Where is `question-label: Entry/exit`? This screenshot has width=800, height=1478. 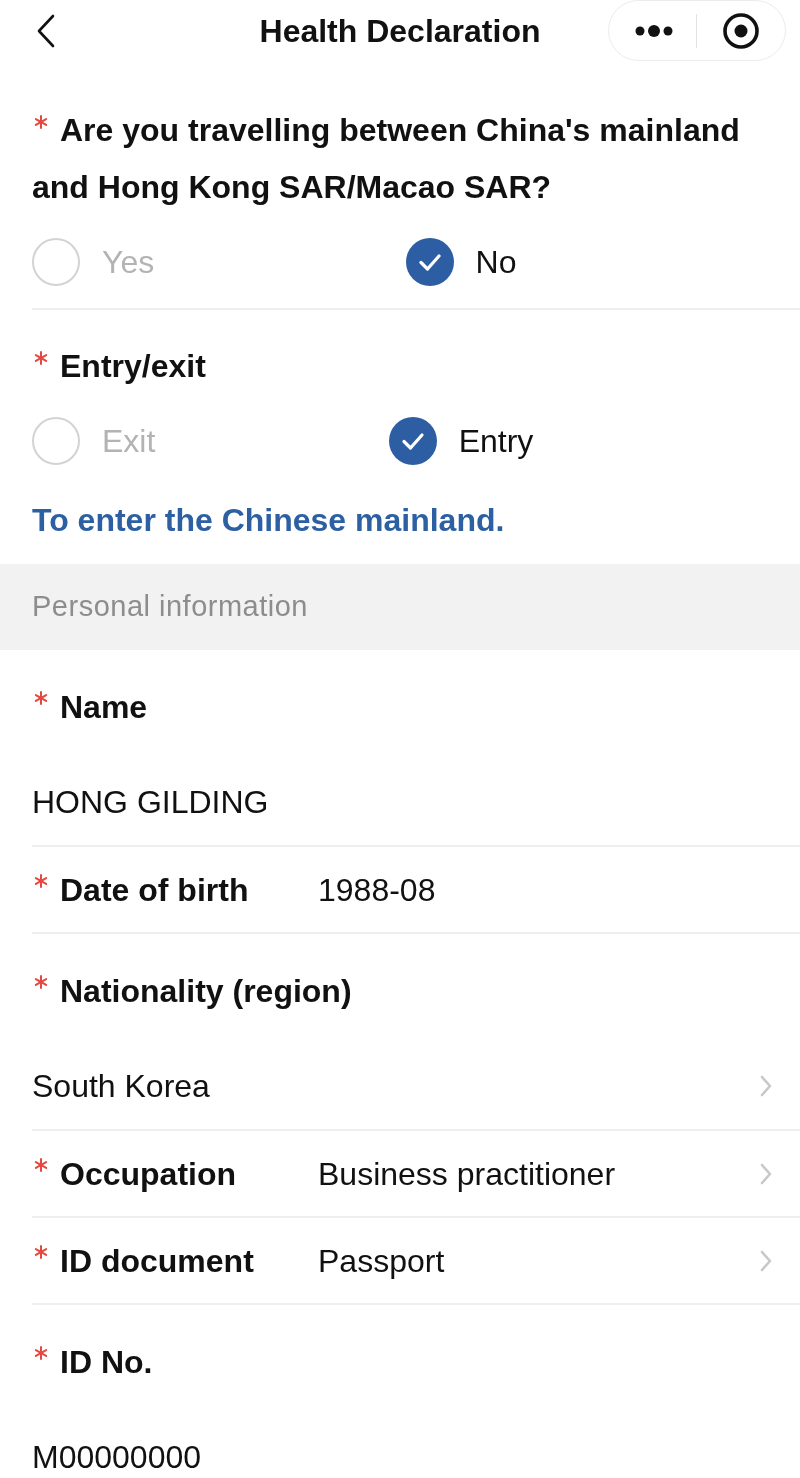 question-label: Entry/exit is located at coordinates (133, 366).